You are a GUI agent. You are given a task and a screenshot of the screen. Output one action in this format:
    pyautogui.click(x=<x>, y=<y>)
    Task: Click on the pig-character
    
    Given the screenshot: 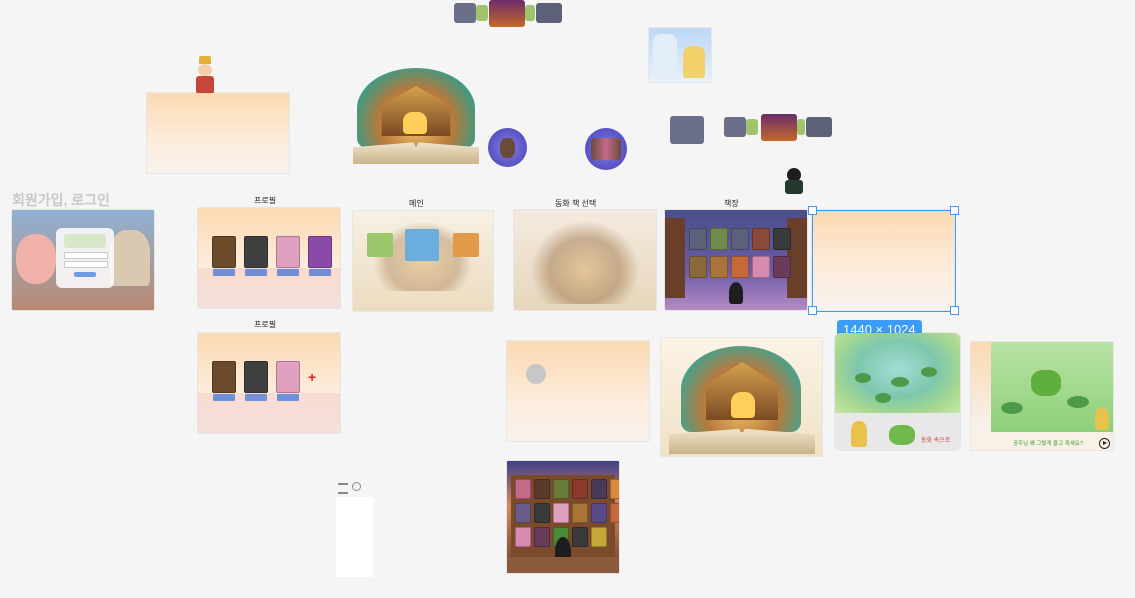 What is the action you would take?
    pyautogui.click(x=36, y=259)
    